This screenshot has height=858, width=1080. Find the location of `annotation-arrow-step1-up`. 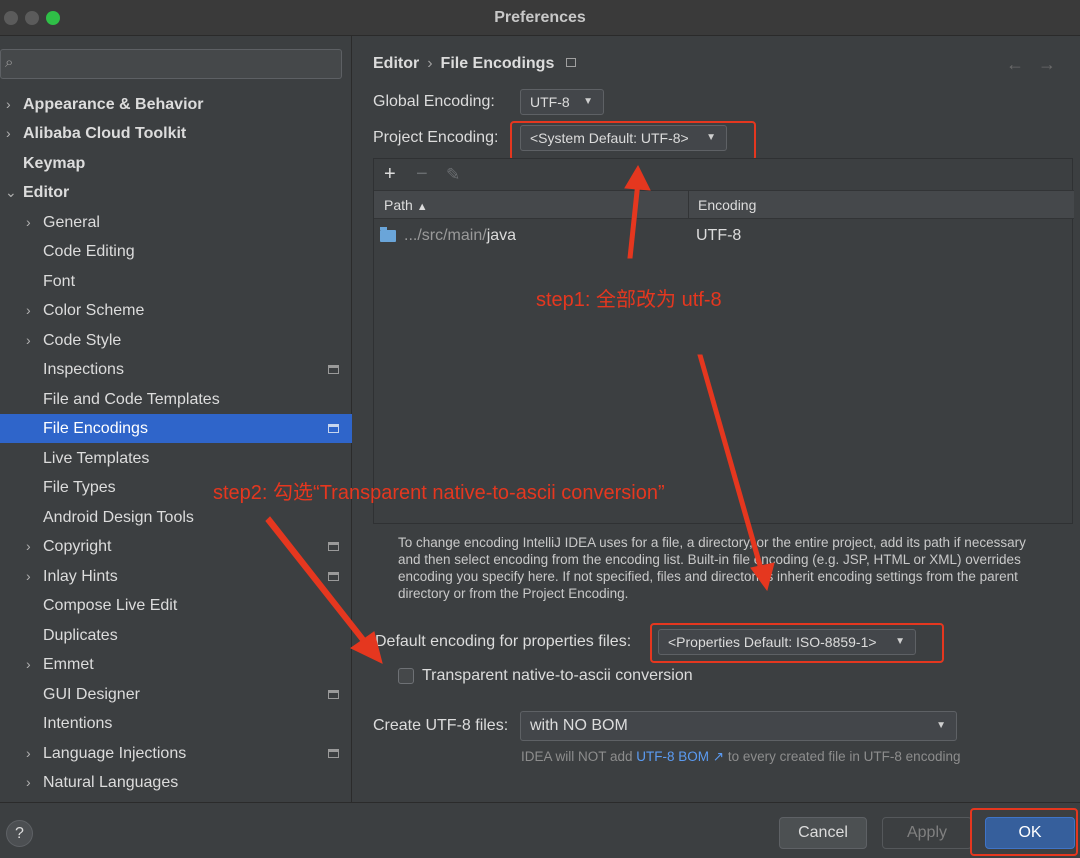

annotation-arrow-step1-up is located at coordinates (634, 220).